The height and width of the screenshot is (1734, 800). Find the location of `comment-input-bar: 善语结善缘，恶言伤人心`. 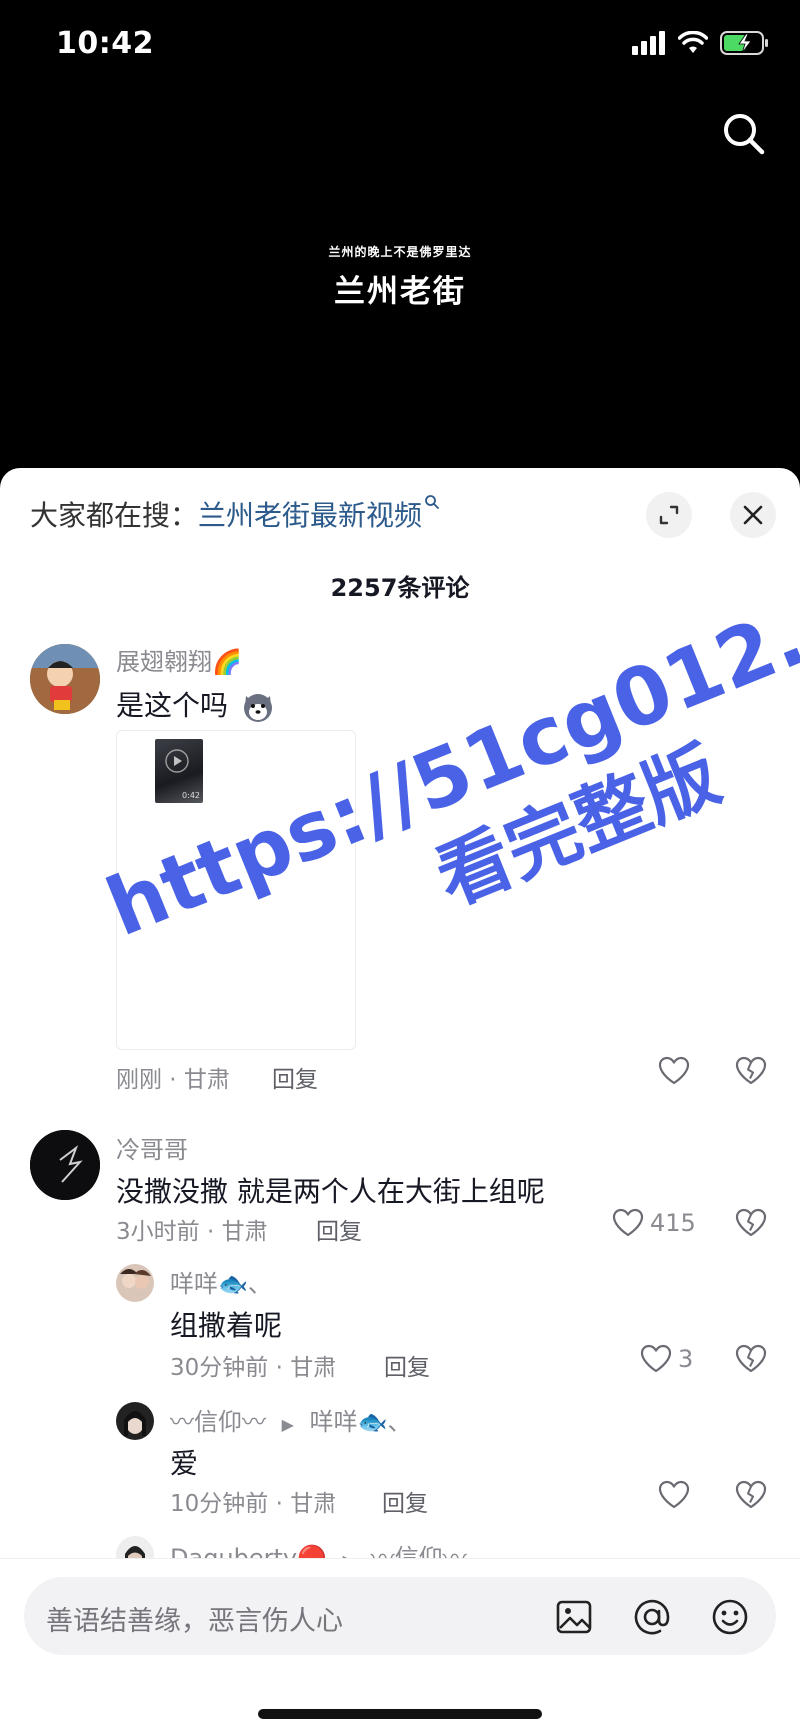

comment-input-bar: 善语结善缘，恶言伤人心 is located at coordinates (400, 1646).